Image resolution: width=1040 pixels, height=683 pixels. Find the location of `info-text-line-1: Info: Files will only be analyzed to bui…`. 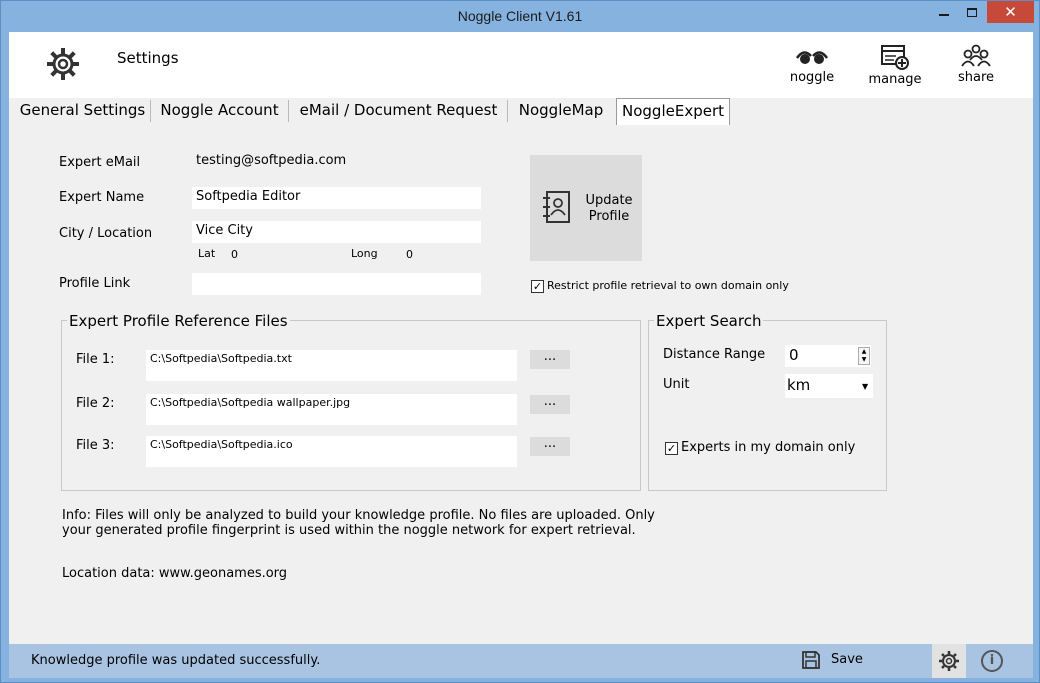

info-text-line-1: Info: Files will only be analyzed to bui… is located at coordinates (358, 515).